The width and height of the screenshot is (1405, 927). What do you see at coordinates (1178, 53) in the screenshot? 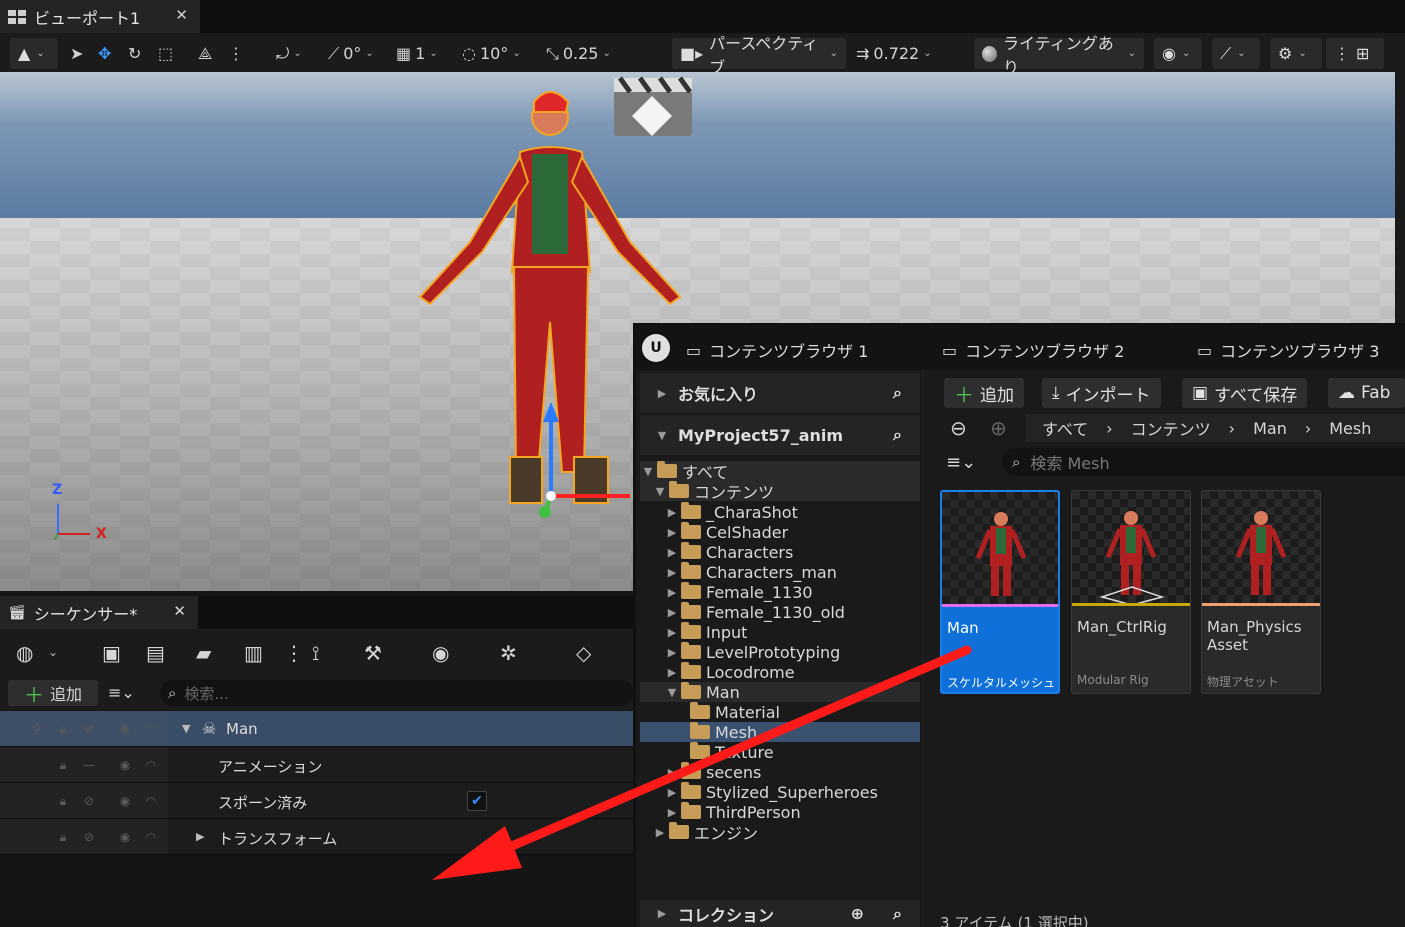
I see `show-dropdown: ◉ ⌄` at bounding box center [1178, 53].